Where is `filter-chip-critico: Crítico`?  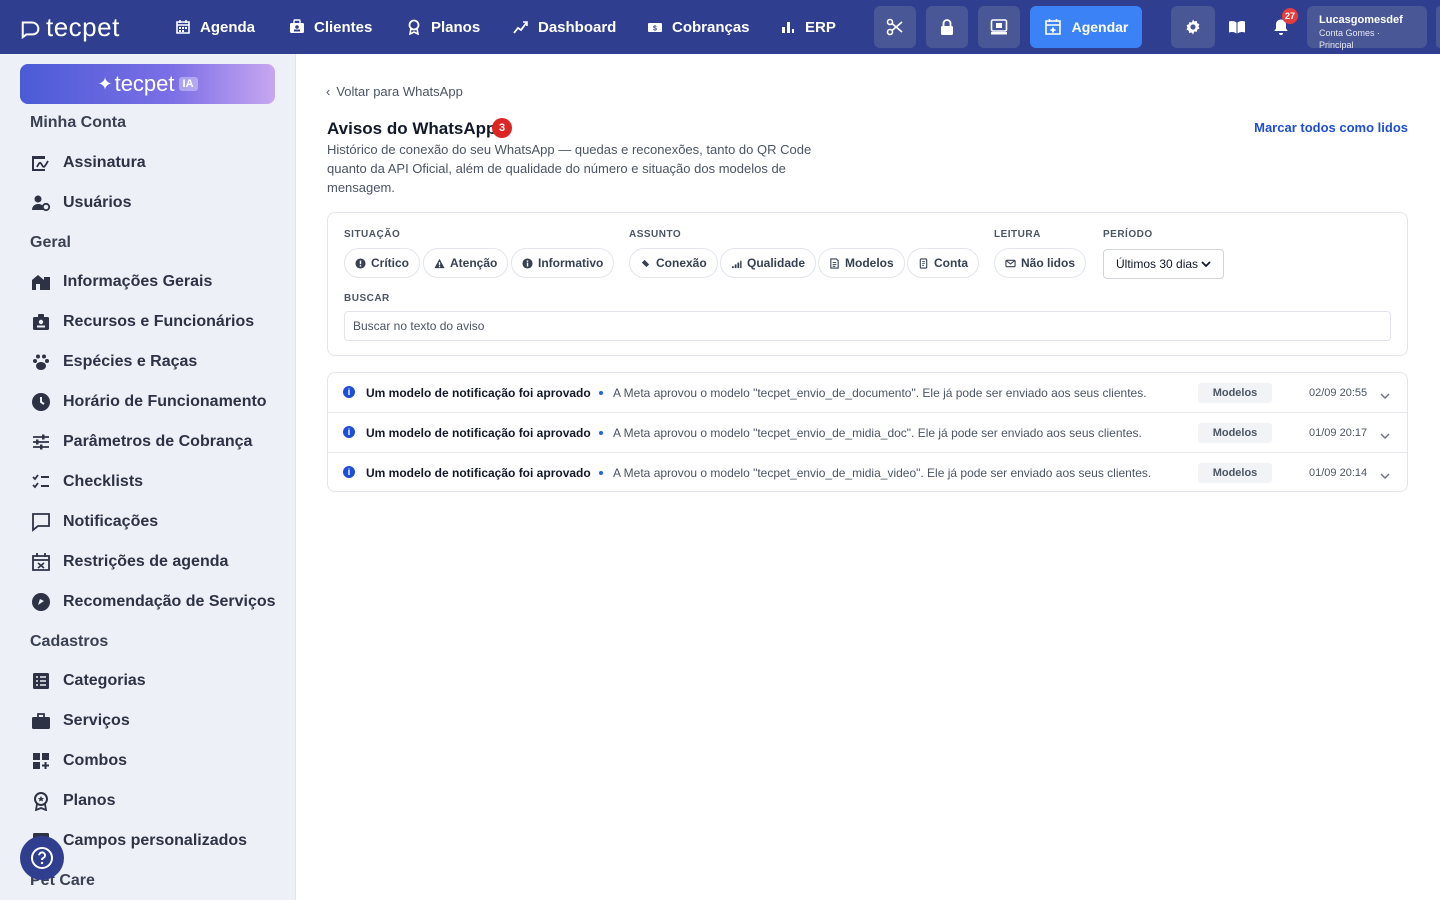 filter-chip-critico: Crítico is located at coordinates (382, 263).